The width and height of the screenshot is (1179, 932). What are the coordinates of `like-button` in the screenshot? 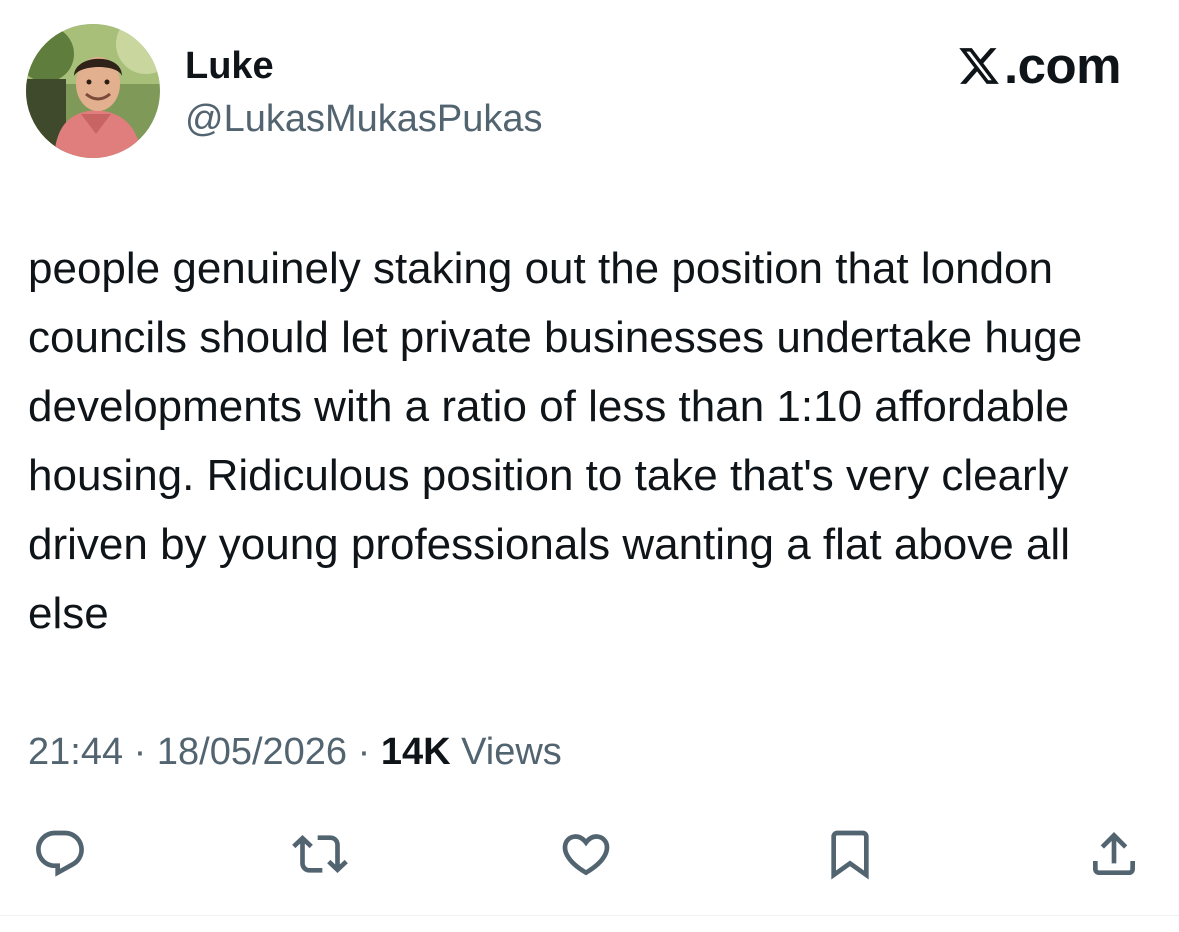 It's located at (586, 854).